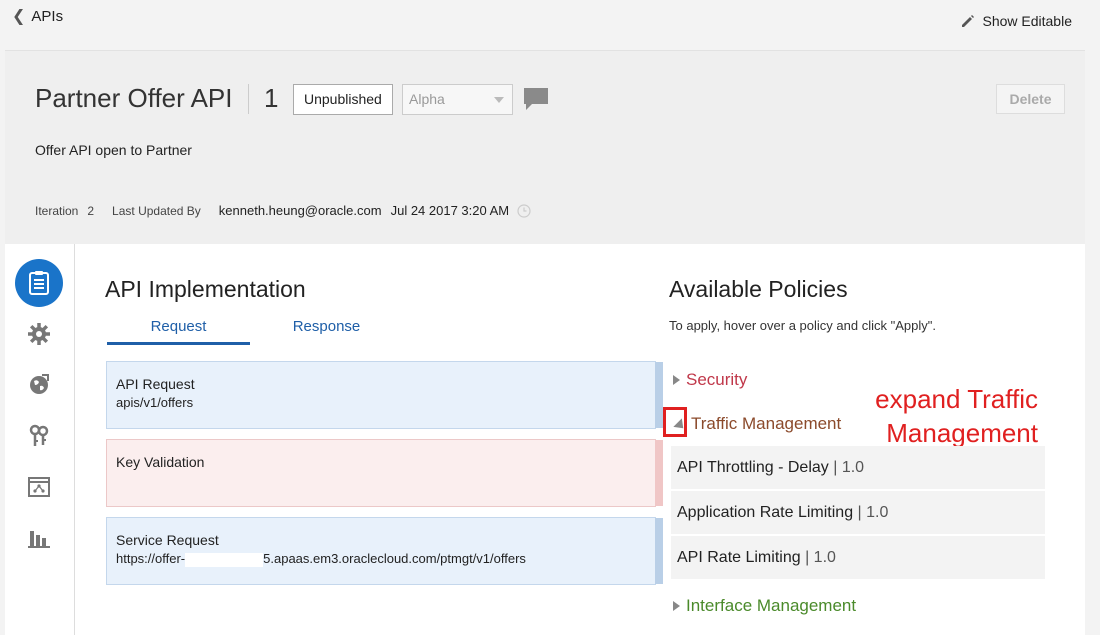 Image resolution: width=1100 pixels, height=635 pixels. I want to click on annotation-highlight-box, so click(675, 422).